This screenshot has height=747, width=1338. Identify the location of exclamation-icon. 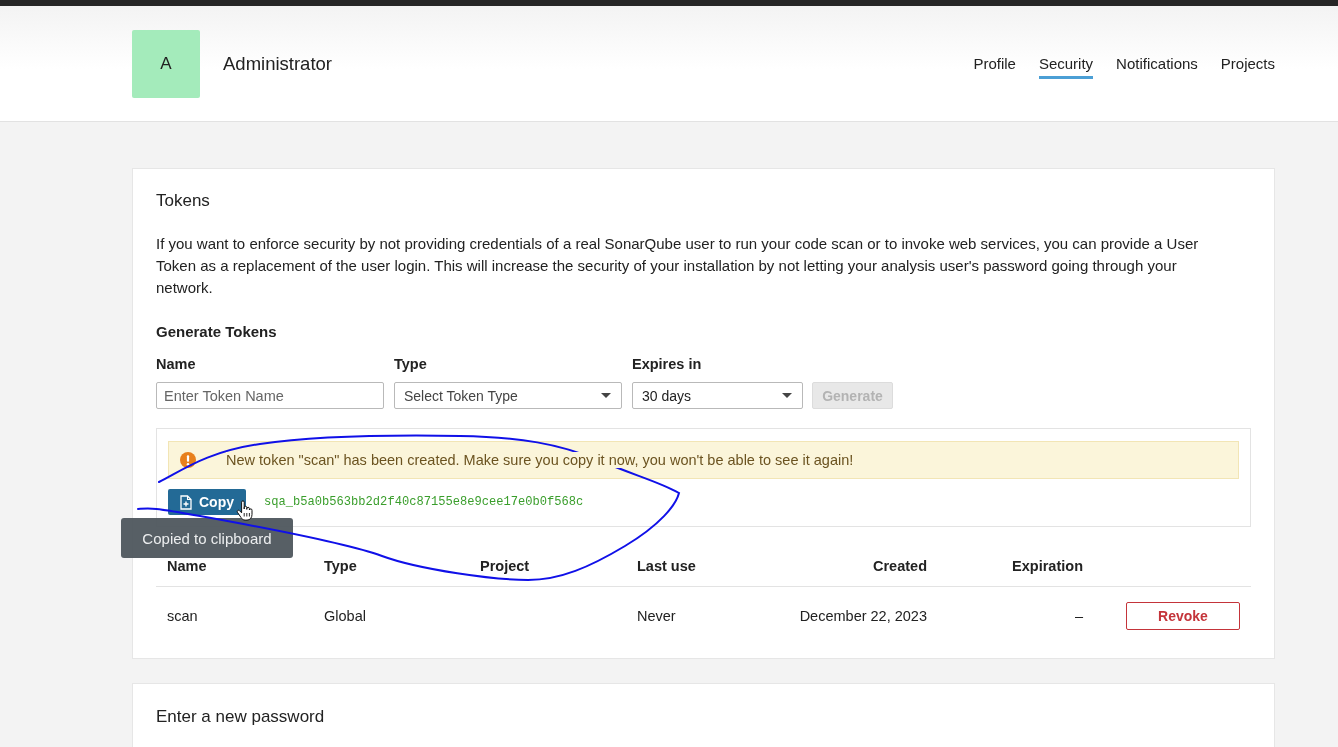
(188, 460).